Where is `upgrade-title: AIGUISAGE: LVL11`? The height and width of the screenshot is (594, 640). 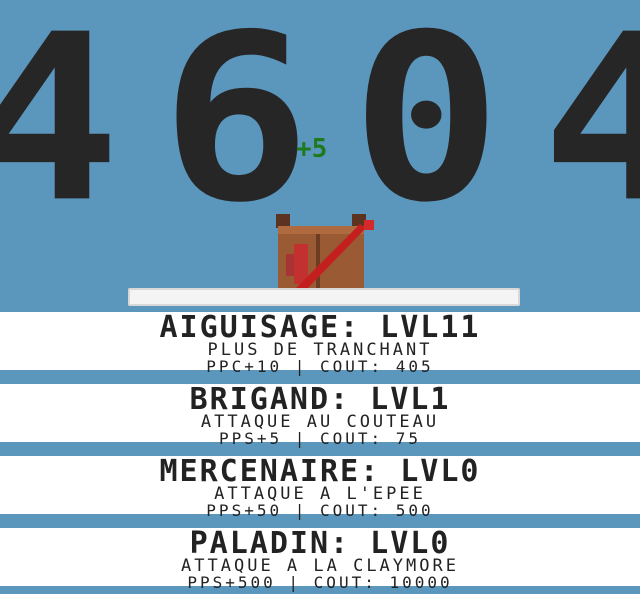 upgrade-title: AIGUISAGE: LVL11 is located at coordinates (320, 327).